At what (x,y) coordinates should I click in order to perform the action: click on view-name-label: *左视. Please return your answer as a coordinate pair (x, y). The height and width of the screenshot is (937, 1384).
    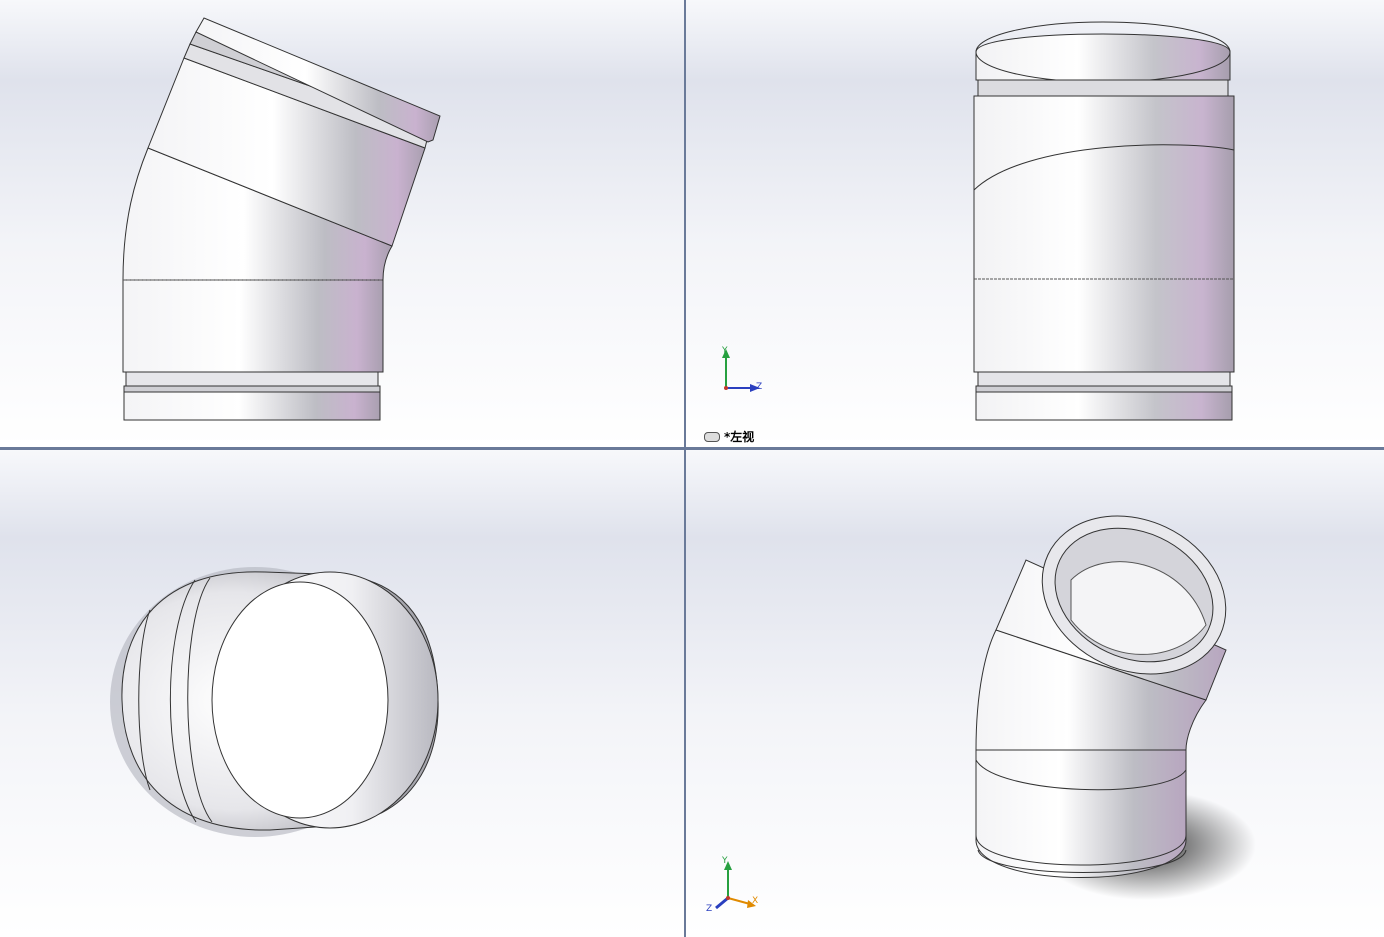
    Looking at the image, I should click on (729, 436).